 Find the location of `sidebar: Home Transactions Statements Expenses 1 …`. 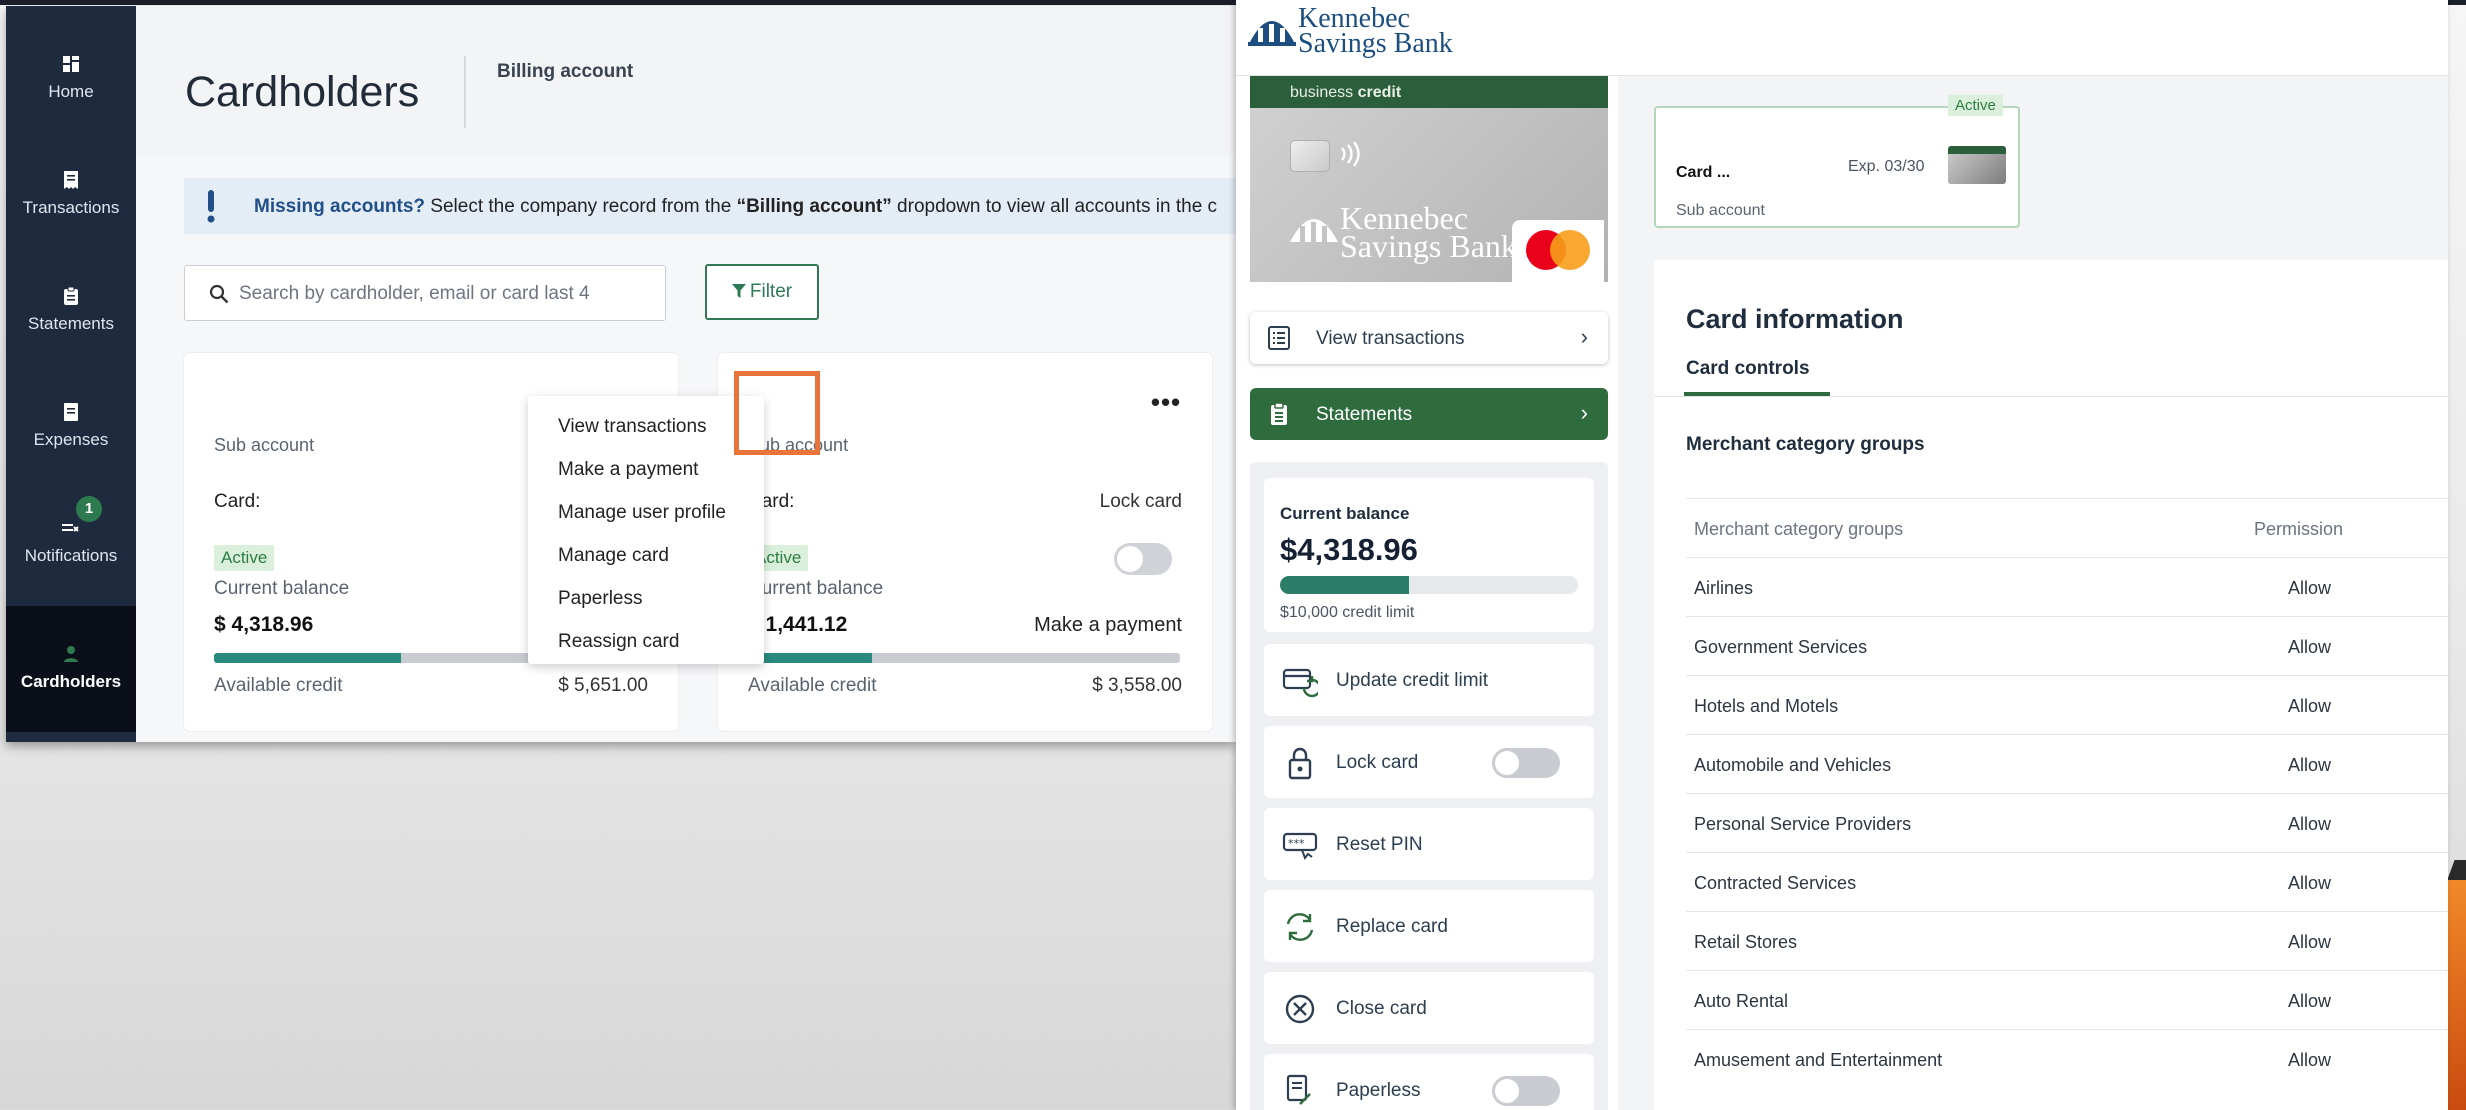

sidebar: Home Transactions Statements Expenses 1 … is located at coordinates (71, 374).